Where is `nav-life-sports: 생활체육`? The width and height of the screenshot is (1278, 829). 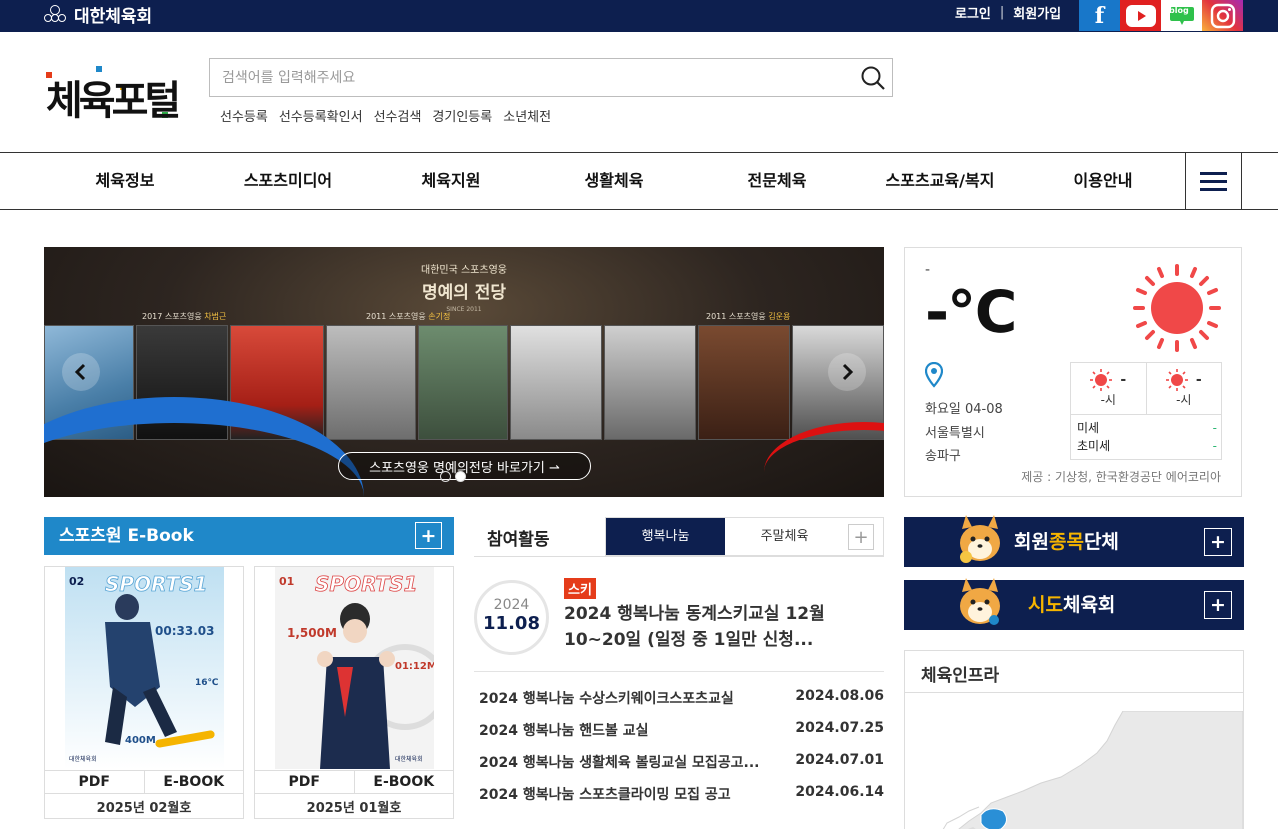
nav-life-sports: 생활체육 is located at coordinates (614, 181).